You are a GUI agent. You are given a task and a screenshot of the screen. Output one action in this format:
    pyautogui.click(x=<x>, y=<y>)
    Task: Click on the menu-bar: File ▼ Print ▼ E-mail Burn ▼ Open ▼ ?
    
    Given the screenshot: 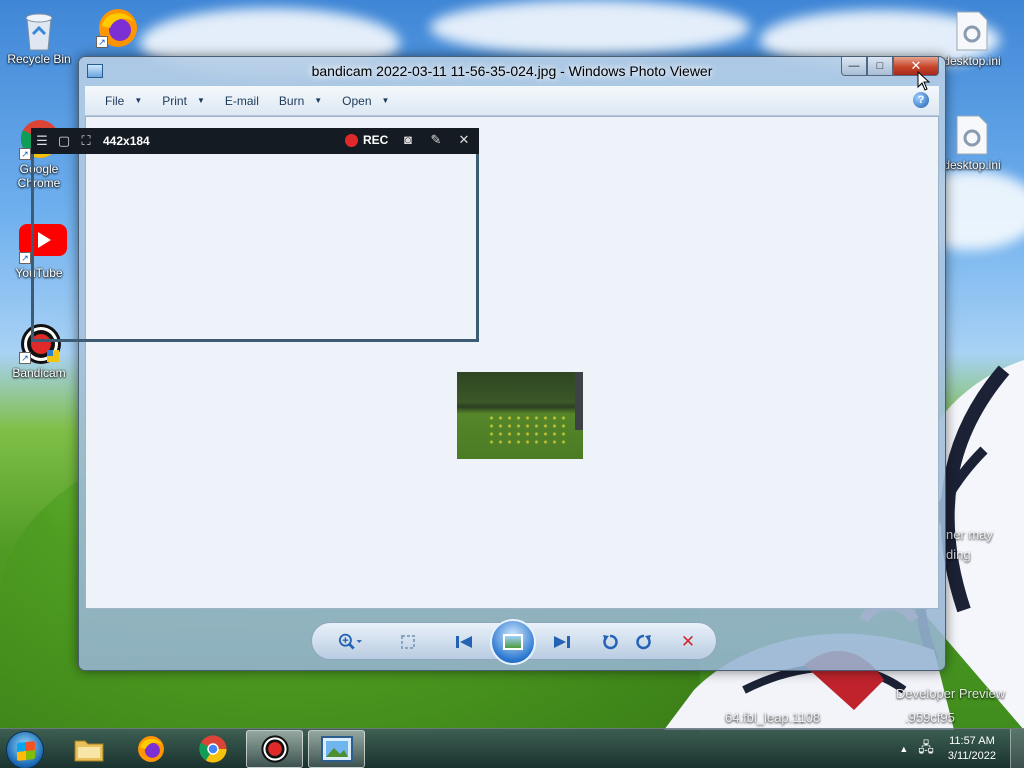 What is the action you would take?
    pyautogui.click(x=512, y=101)
    